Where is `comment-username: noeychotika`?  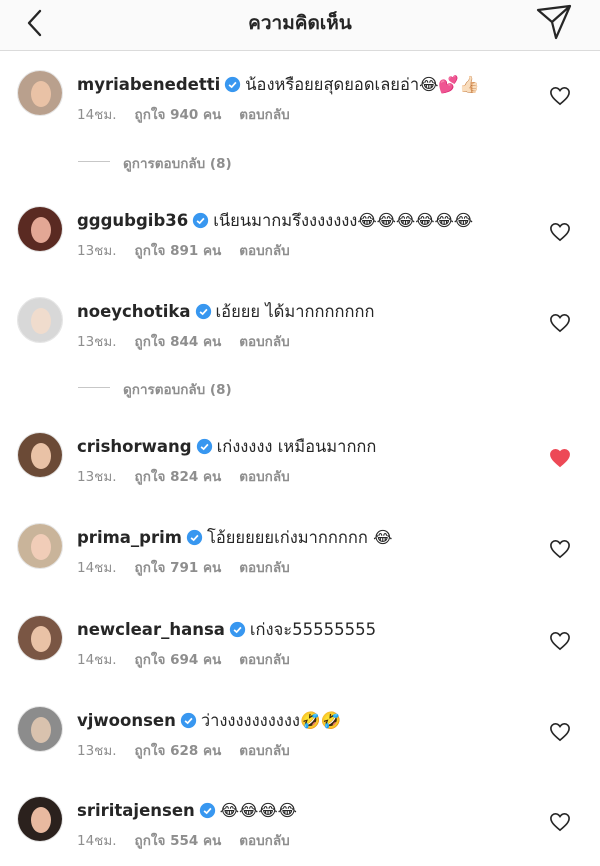
comment-username: noeychotika is located at coordinates (134, 311).